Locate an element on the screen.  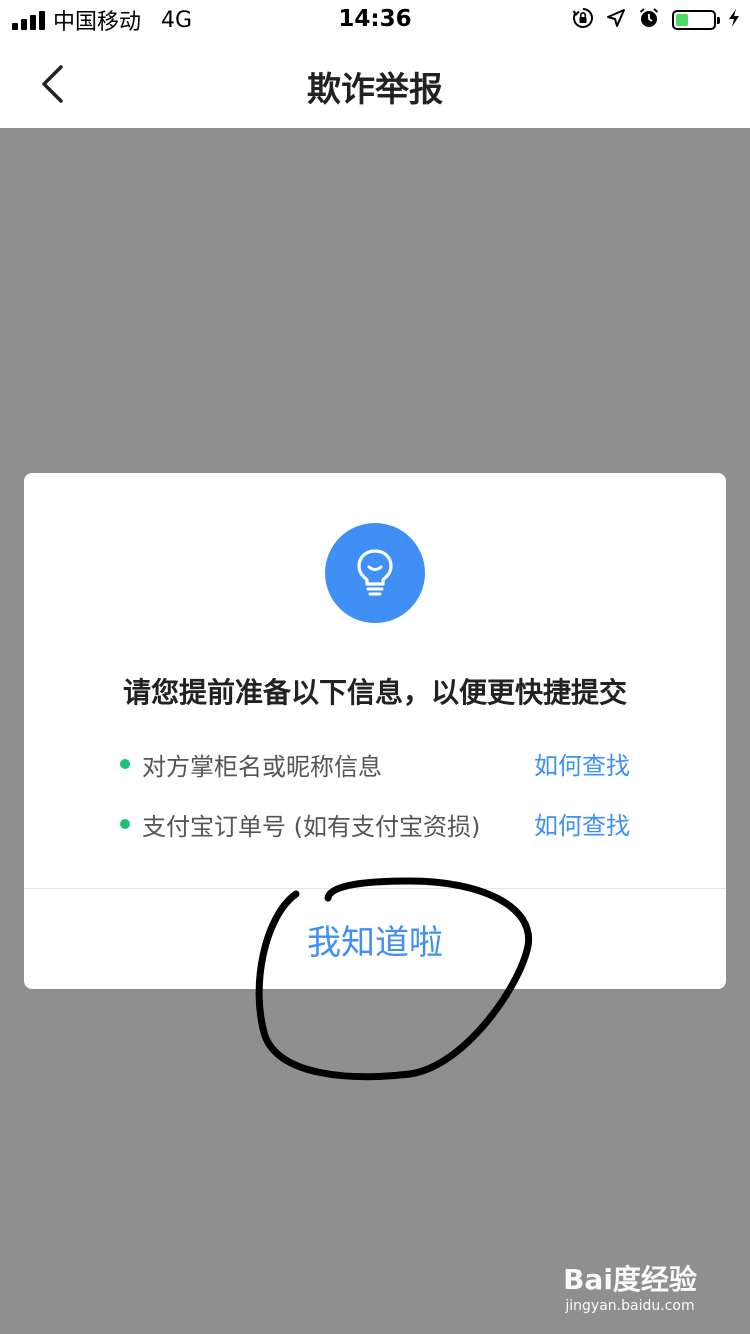
lightbulb-icon is located at coordinates (375, 573).